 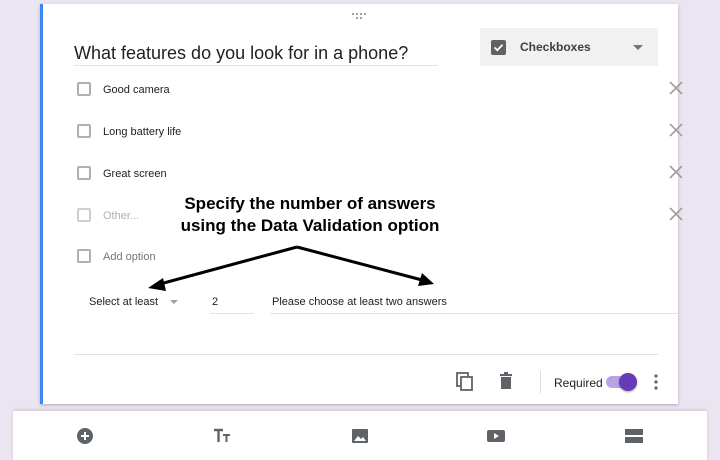 I want to click on section-icon, so click(x=634, y=436).